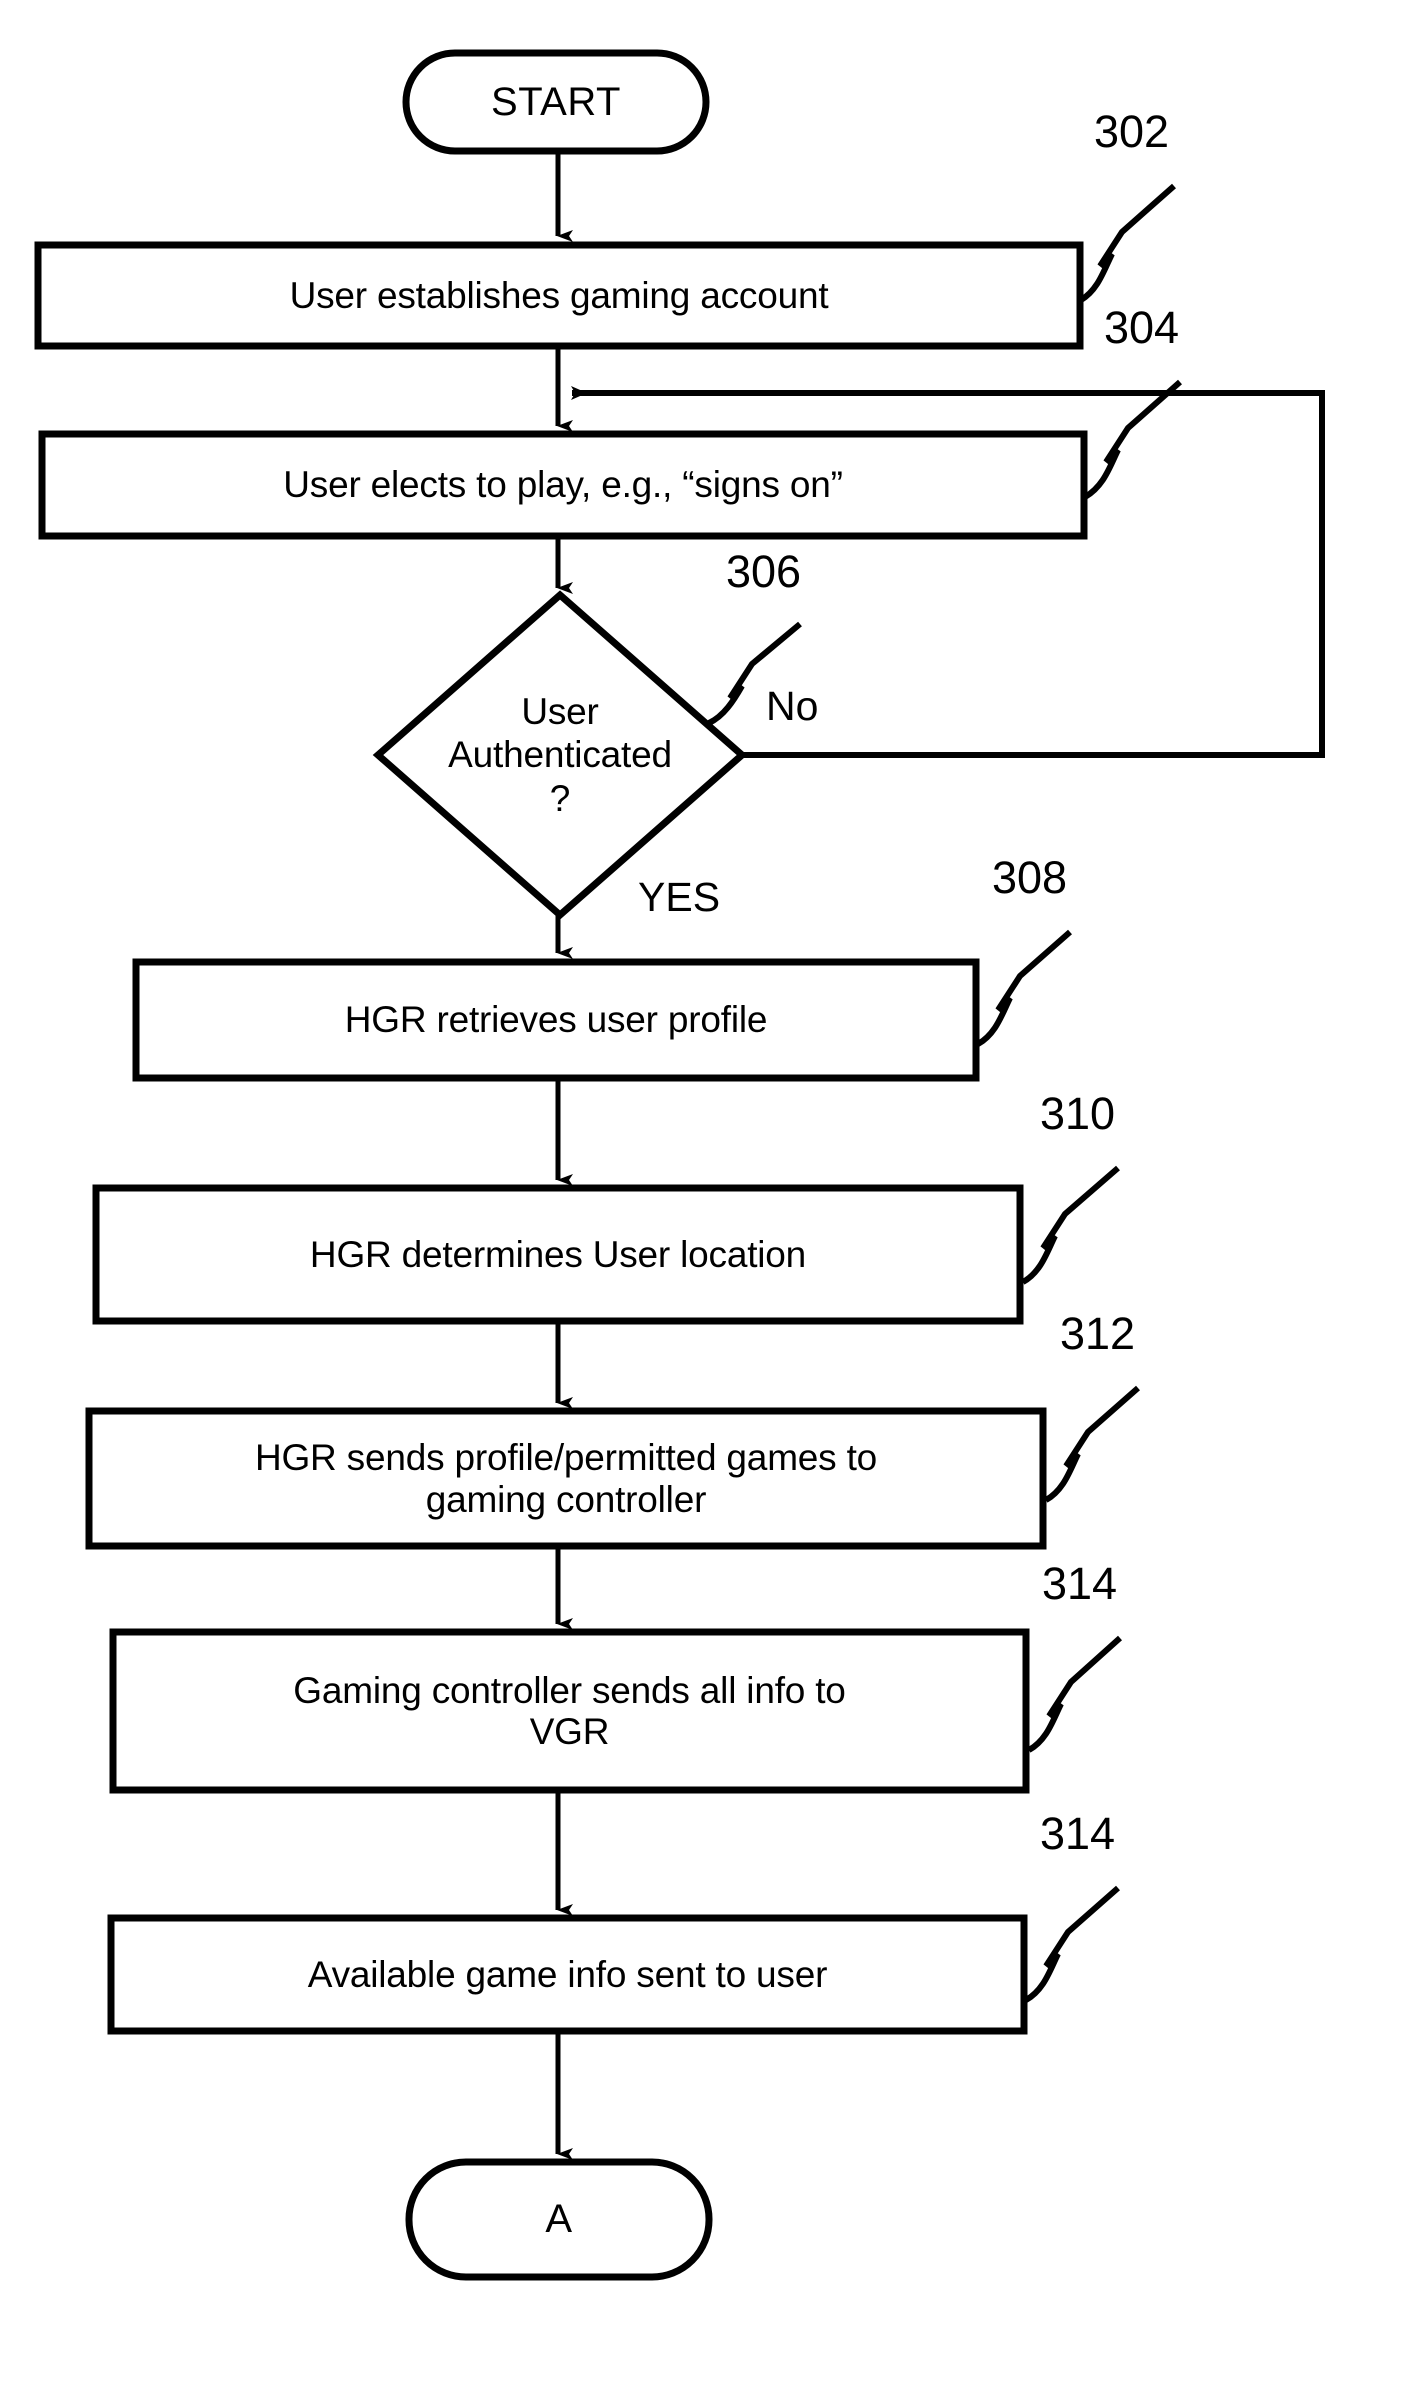 The image size is (1402, 2384). I want to click on ref-numeral-310: 310, so click(1078, 1113).